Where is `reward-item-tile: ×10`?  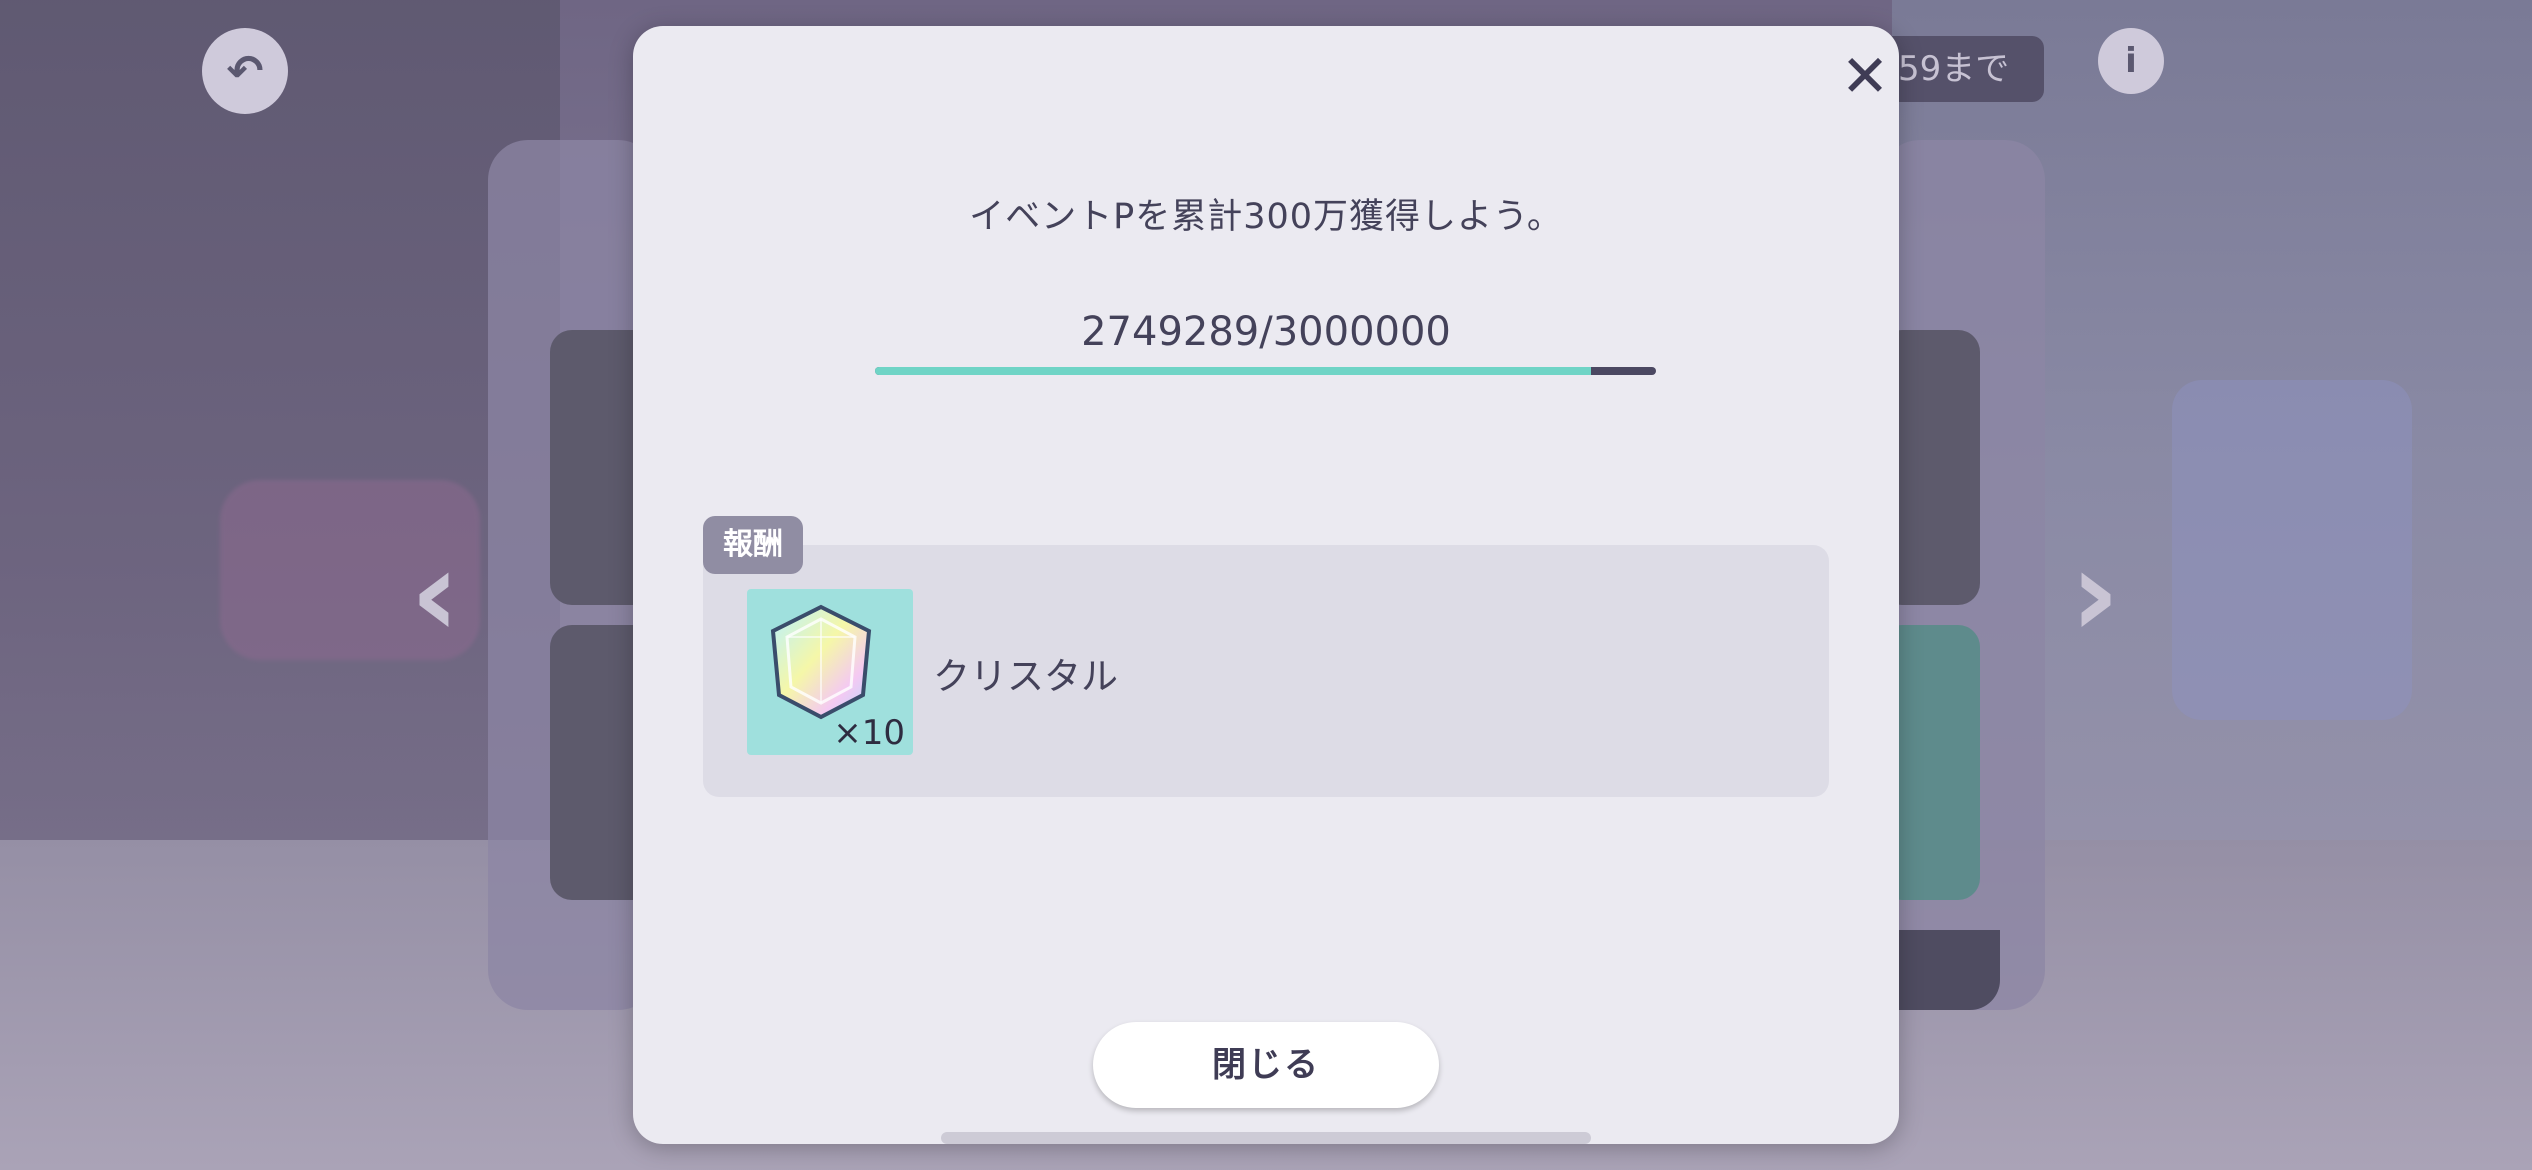
reward-item-tile: ×10 is located at coordinates (830, 672).